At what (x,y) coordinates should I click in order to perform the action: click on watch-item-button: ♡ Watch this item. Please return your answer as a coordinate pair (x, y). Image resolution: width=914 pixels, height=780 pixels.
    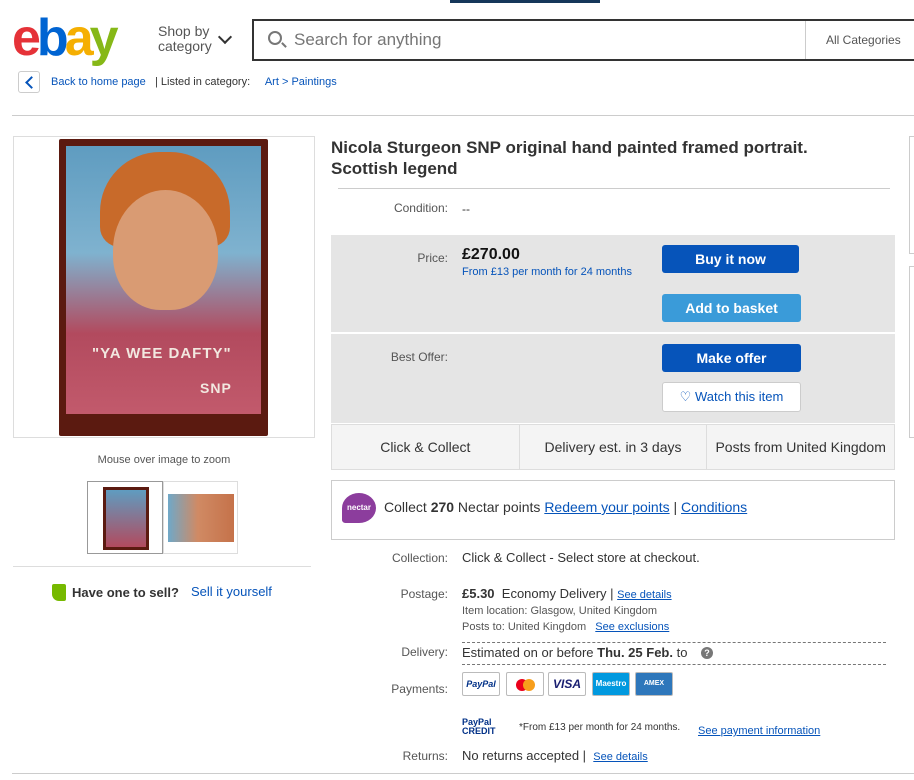
    Looking at the image, I should click on (731, 397).